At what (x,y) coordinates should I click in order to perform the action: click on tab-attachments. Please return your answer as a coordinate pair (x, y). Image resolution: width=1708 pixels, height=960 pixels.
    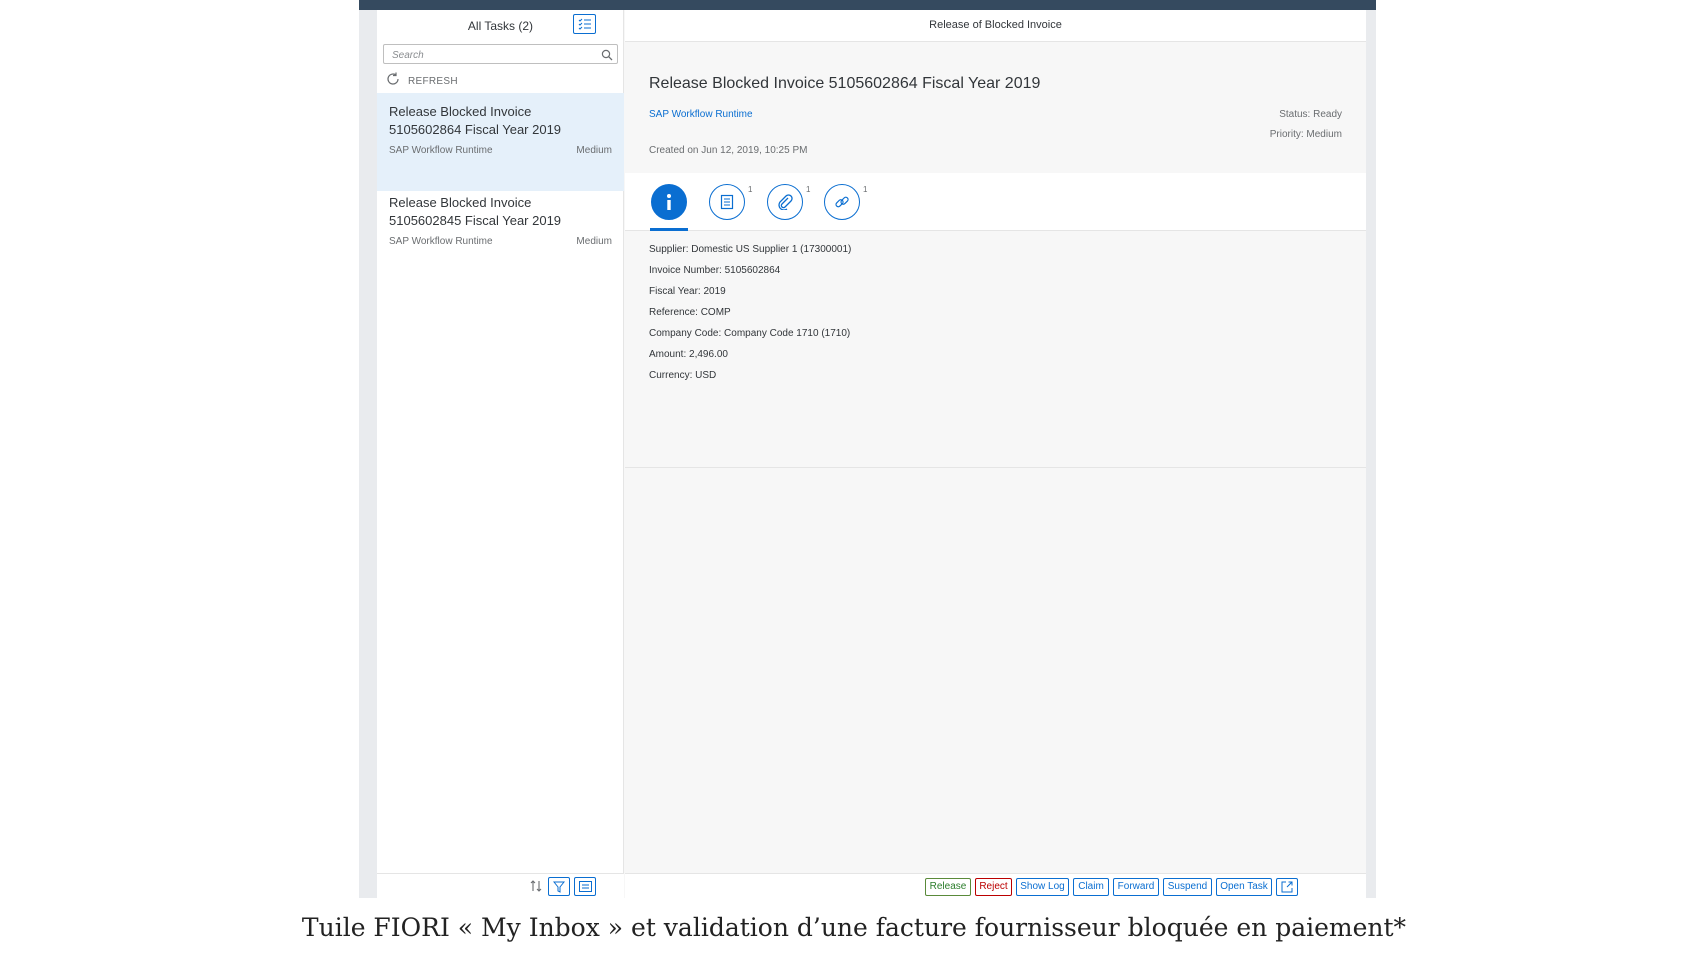
    Looking at the image, I should click on (785, 202).